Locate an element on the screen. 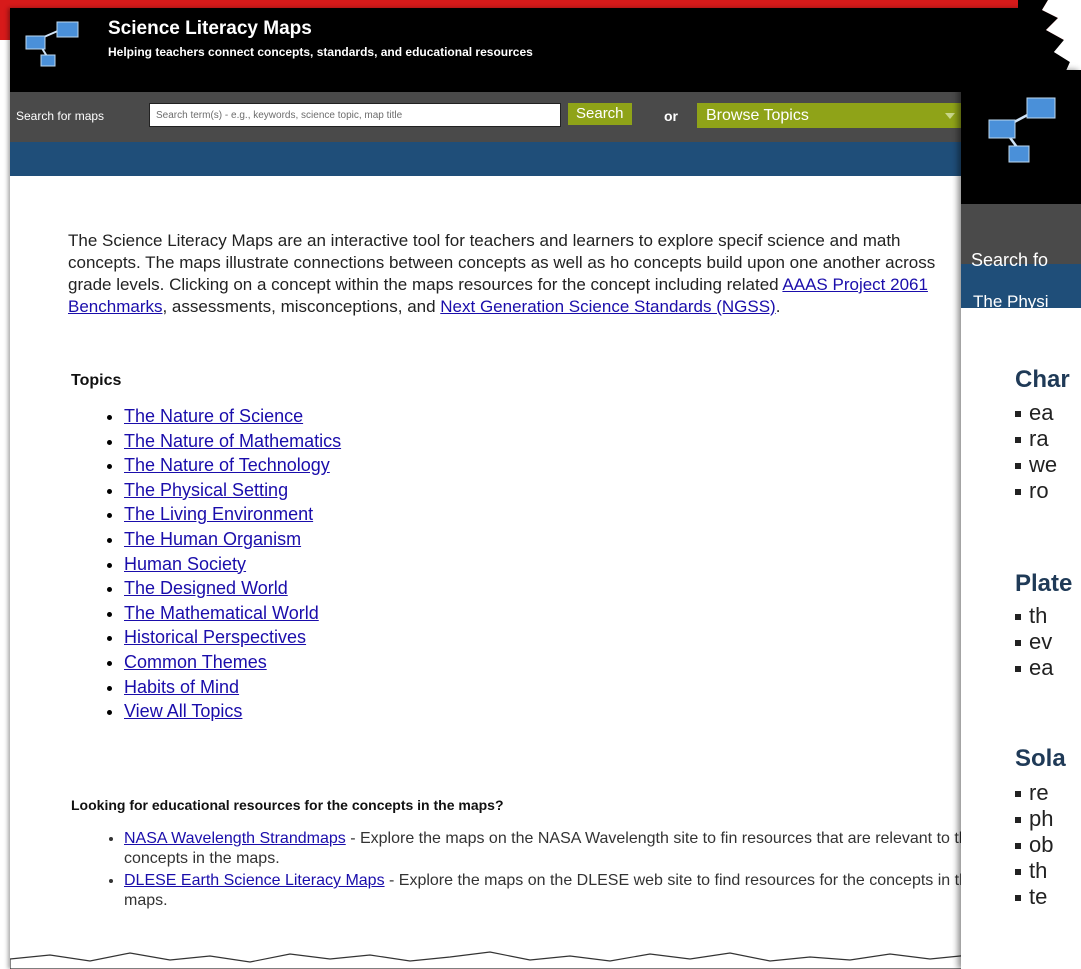 The image size is (1081, 969). overlay-list-item: ro is located at coordinates (1035, 491).